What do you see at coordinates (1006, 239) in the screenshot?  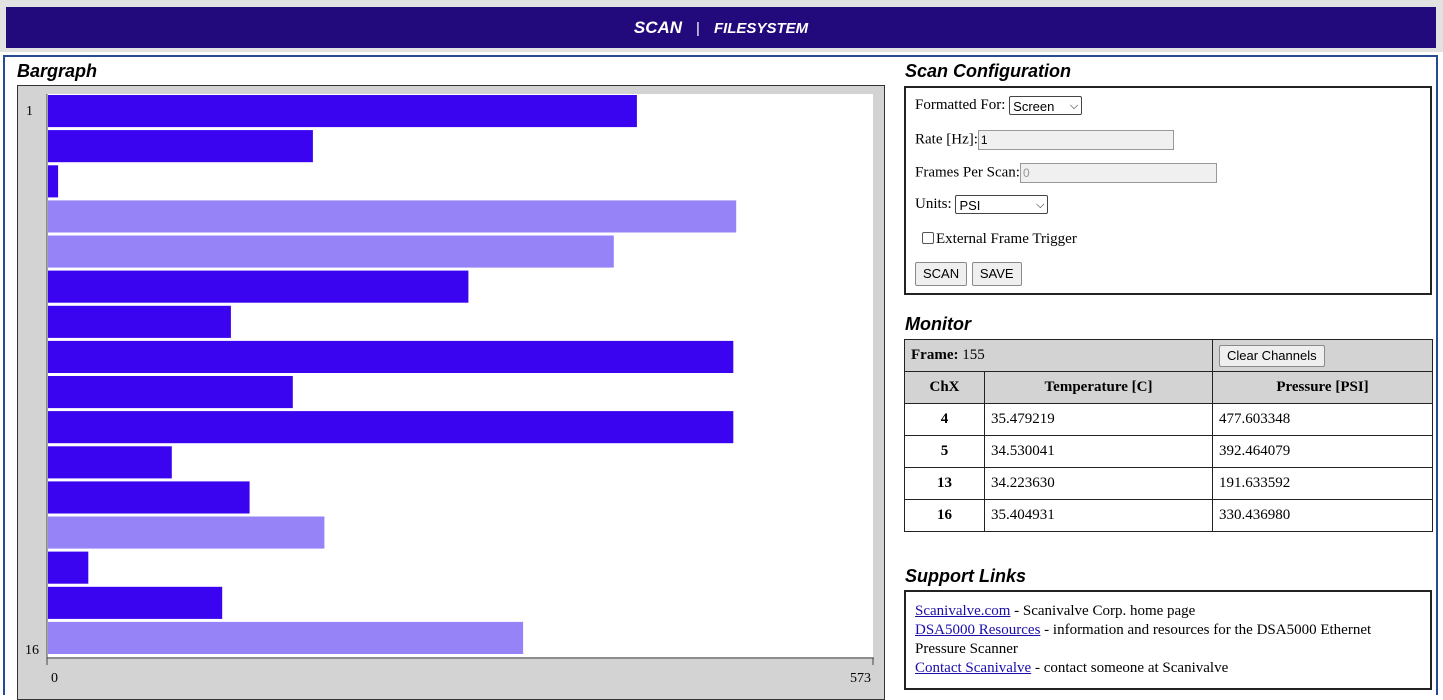 I see `external-trigger-label: External Frame Trigger` at bounding box center [1006, 239].